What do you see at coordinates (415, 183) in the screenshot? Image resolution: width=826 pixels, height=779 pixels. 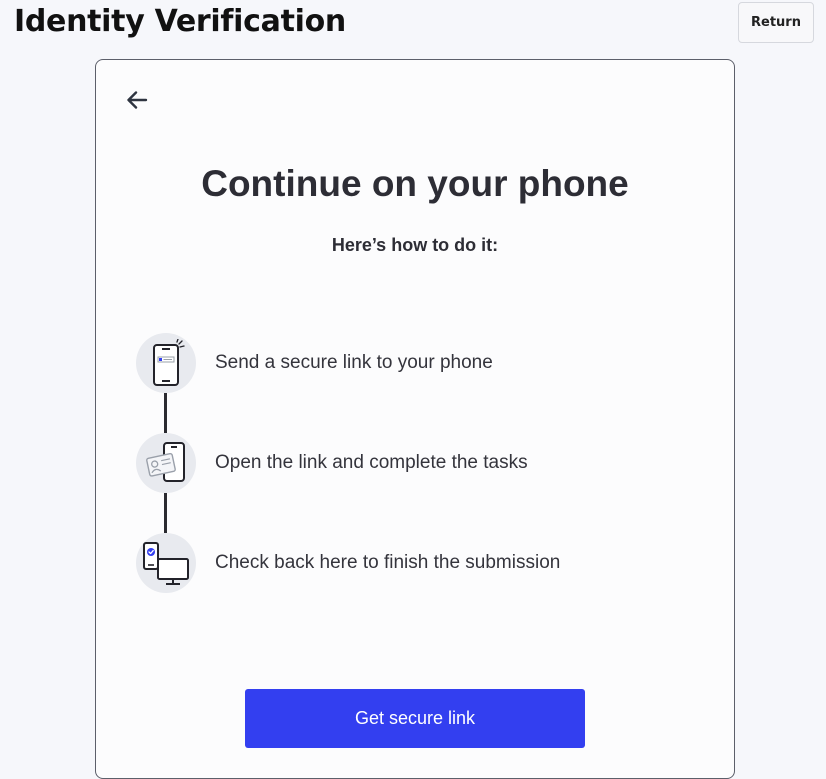 I see `card-heading: Continue on your phone` at bounding box center [415, 183].